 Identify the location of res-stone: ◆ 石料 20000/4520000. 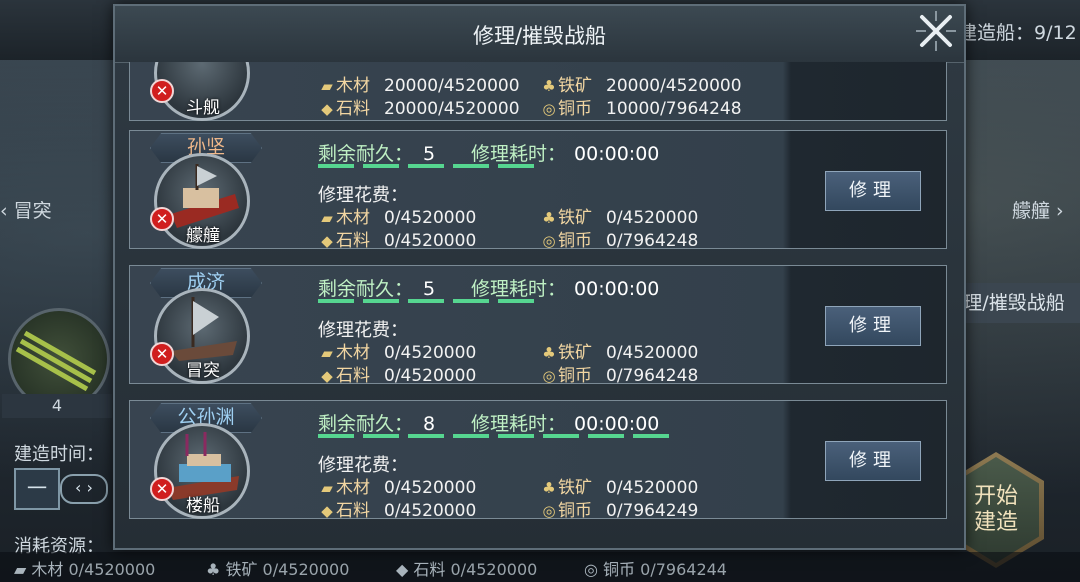
(418, 106).